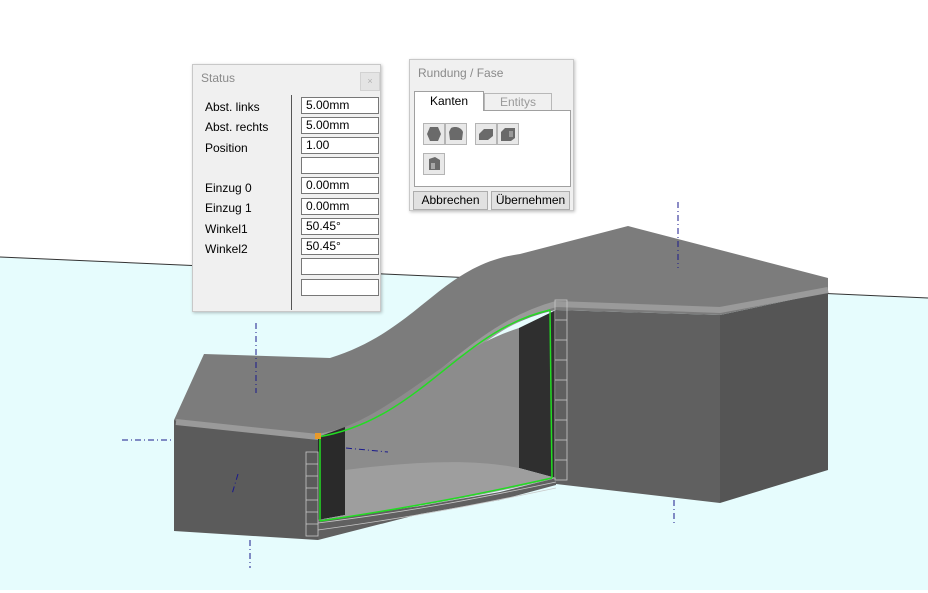  What do you see at coordinates (449, 101) in the screenshot?
I see `tab-kanten: Kanten` at bounding box center [449, 101].